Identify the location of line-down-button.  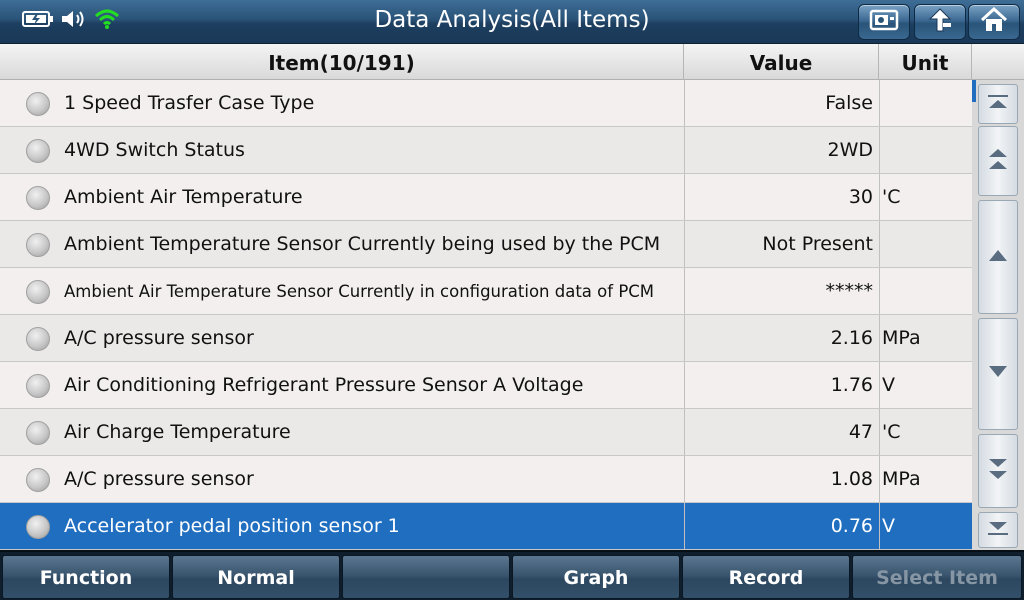
(998, 374).